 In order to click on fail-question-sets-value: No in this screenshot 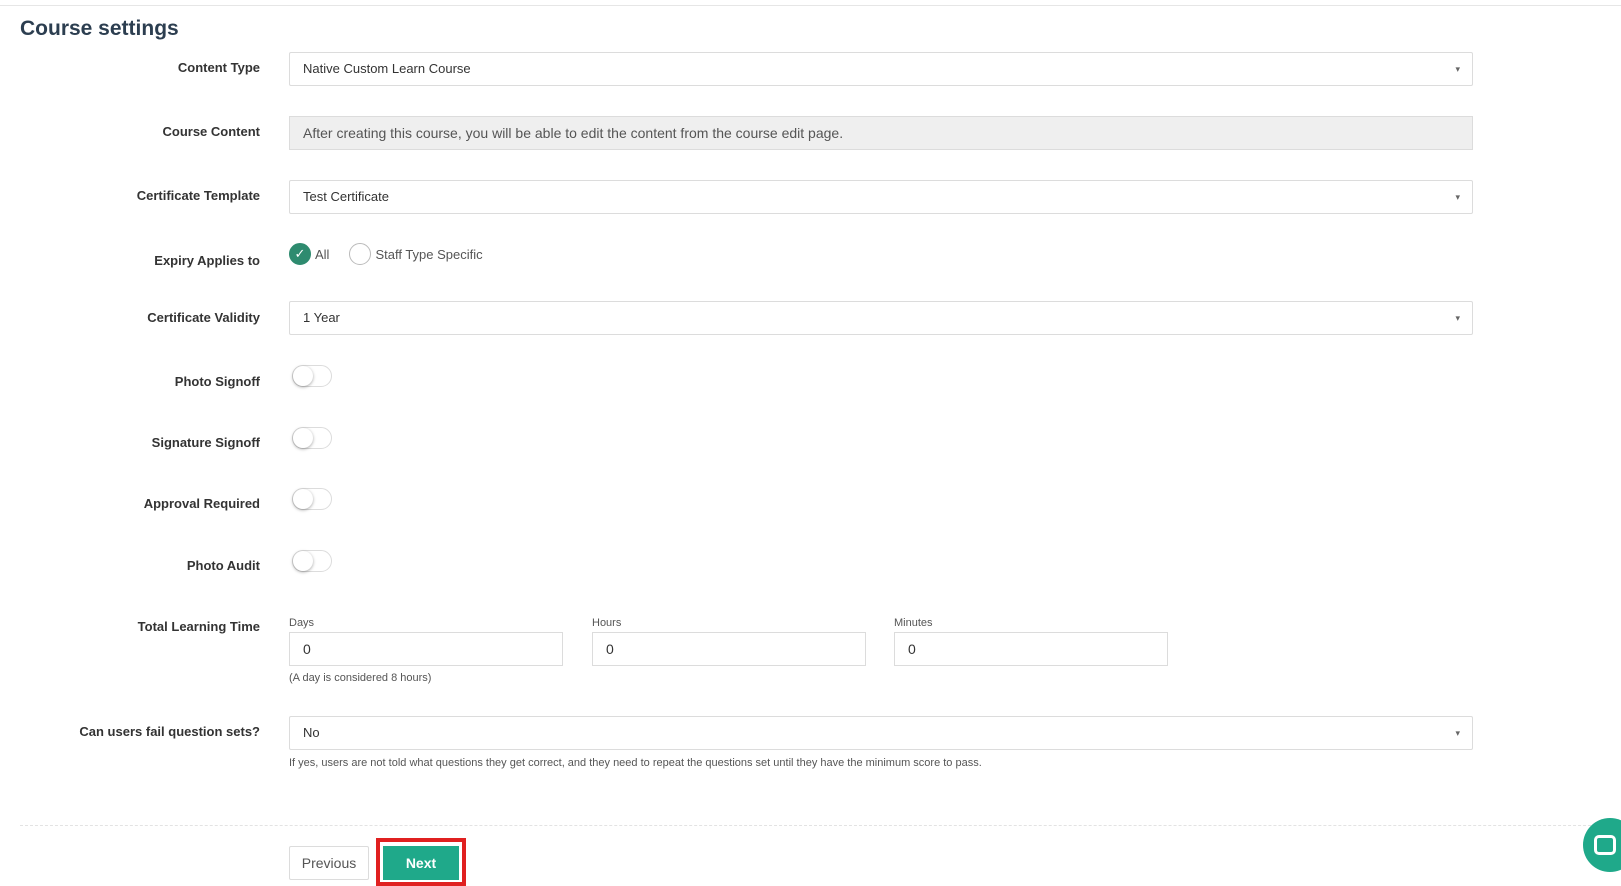, I will do `click(311, 732)`.